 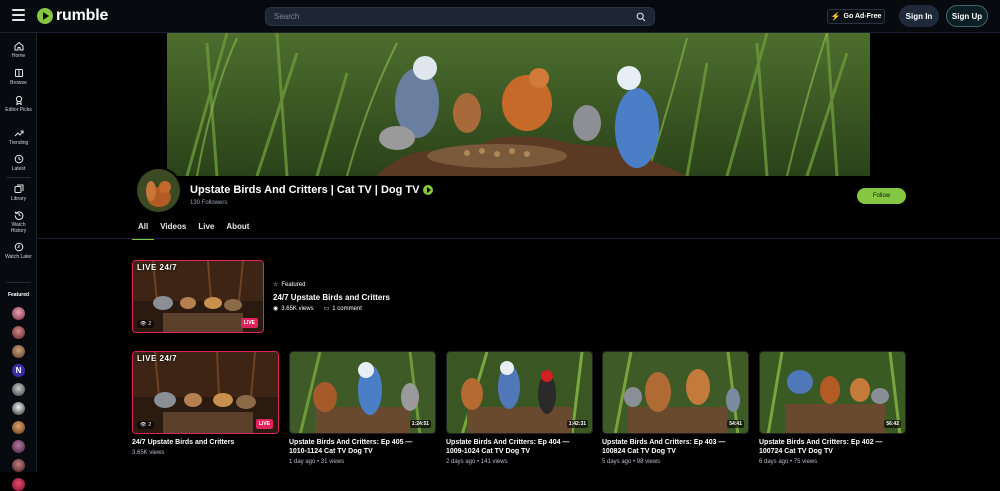 What do you see at coordinates (18, 257) in the screenshot?
I see `sidebar-item-label: Watch Later` at bounding box center [18, 257].